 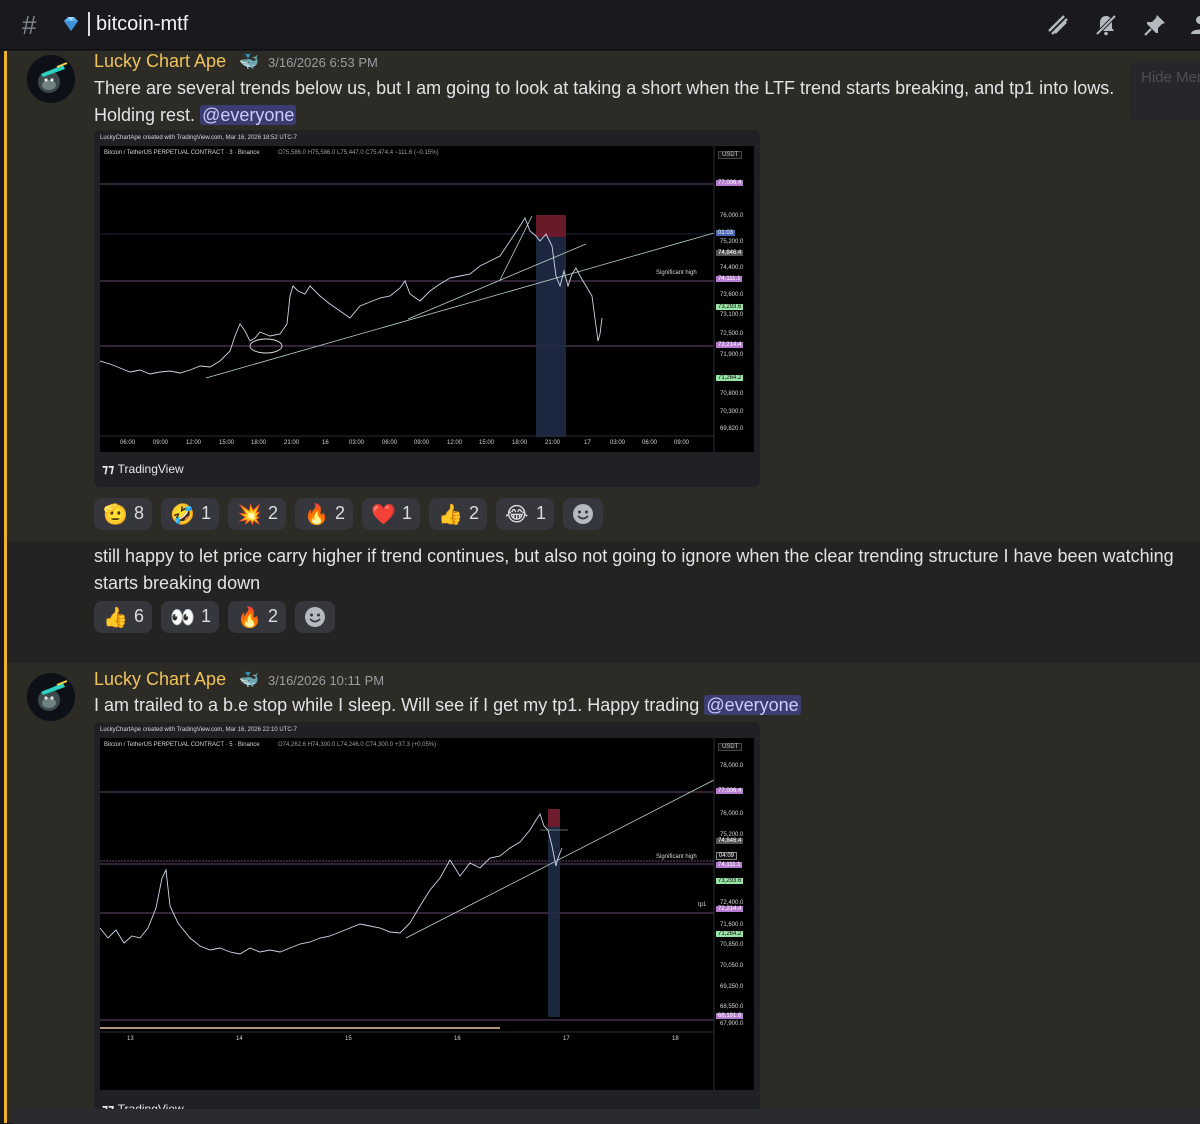 I want to click on reaction-button: 💥 2, so click(x=257, y=514).